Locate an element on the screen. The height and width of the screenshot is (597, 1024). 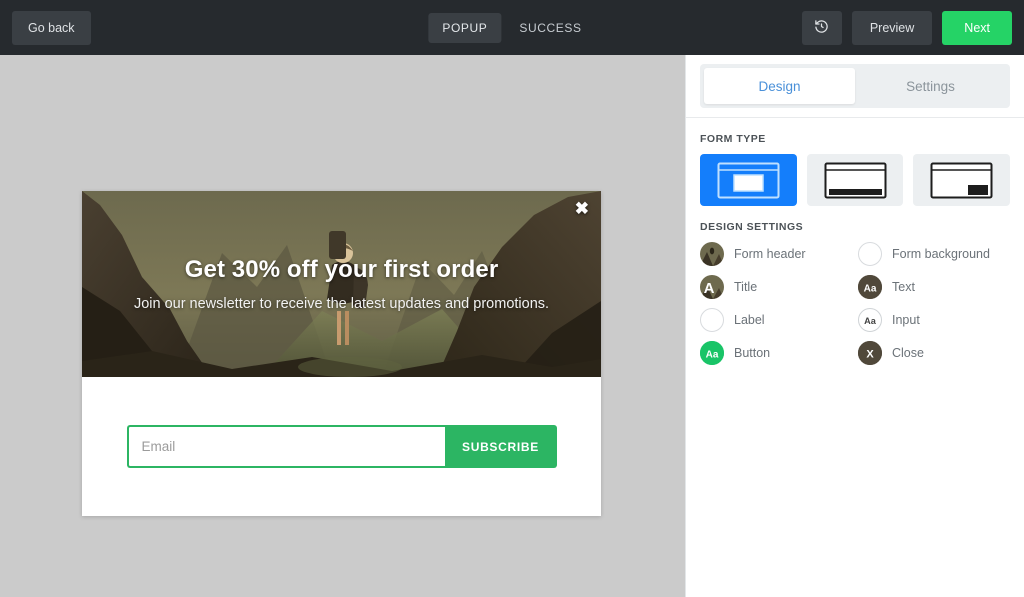
button-swatch-icon: Aa is located at coordinates (712, 353).